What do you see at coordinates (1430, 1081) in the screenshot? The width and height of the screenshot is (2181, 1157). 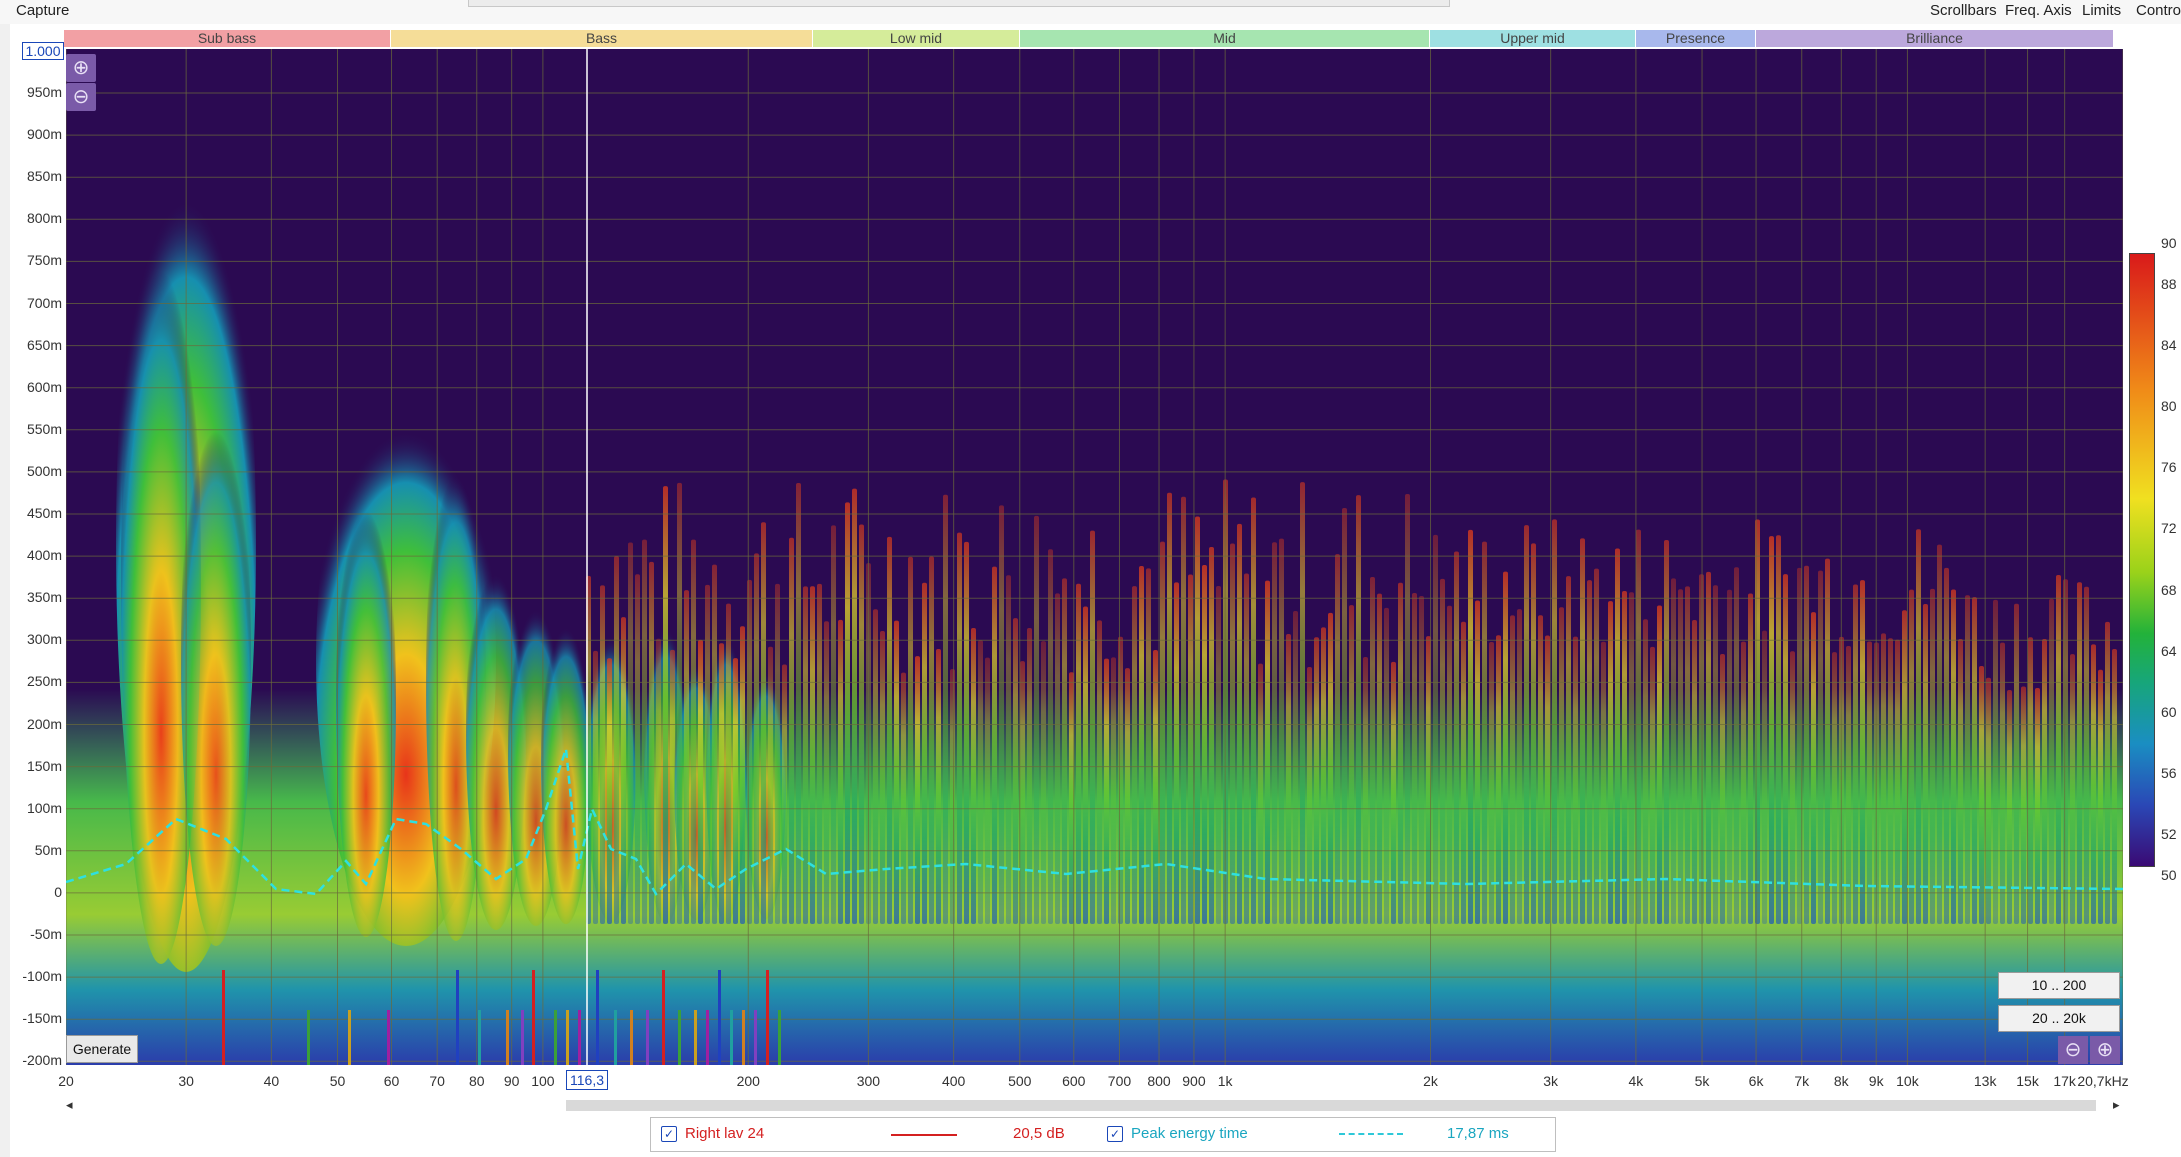 I see `x-tick-label: 2k` at bounding box center [1430, 1081].